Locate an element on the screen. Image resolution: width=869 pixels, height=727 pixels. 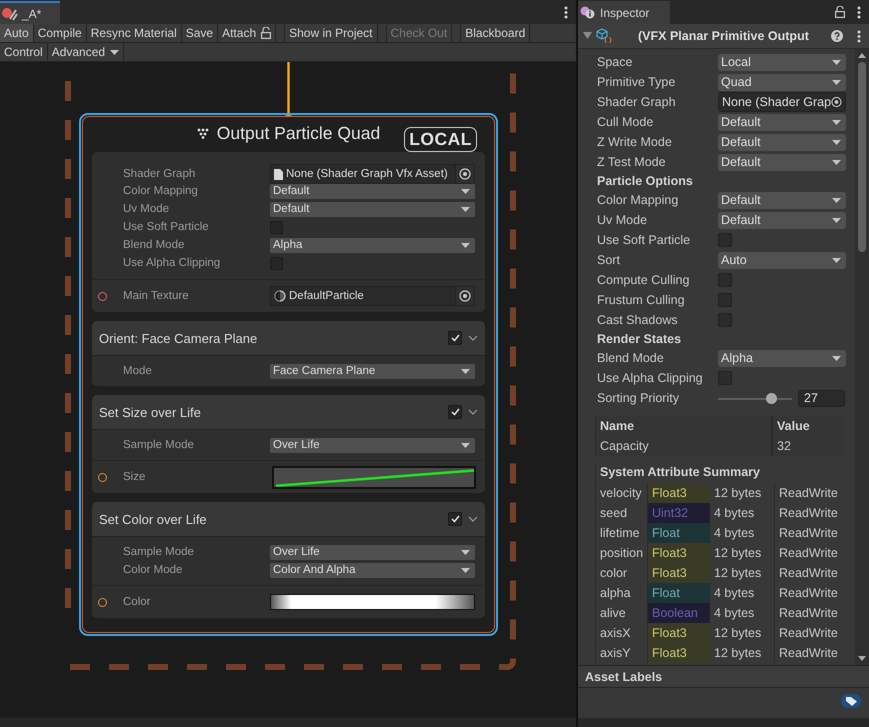
number-field: 27 is located at coordinates (821, 398).